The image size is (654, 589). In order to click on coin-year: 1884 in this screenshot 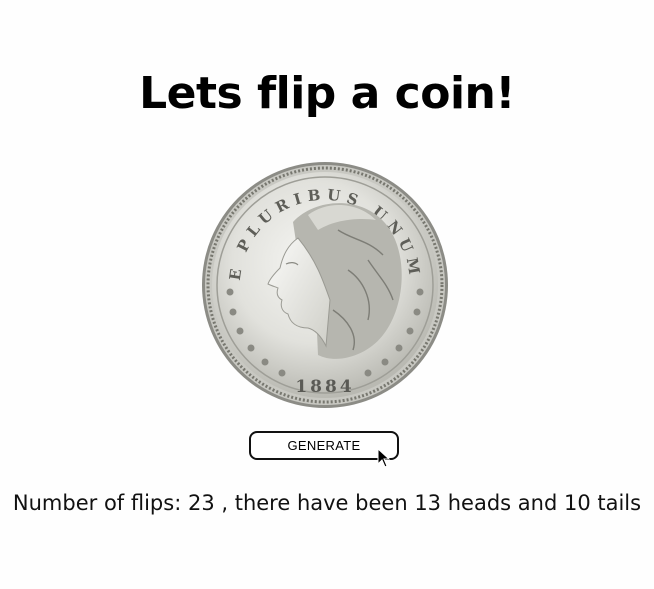, I will do `click(324, 387)`.